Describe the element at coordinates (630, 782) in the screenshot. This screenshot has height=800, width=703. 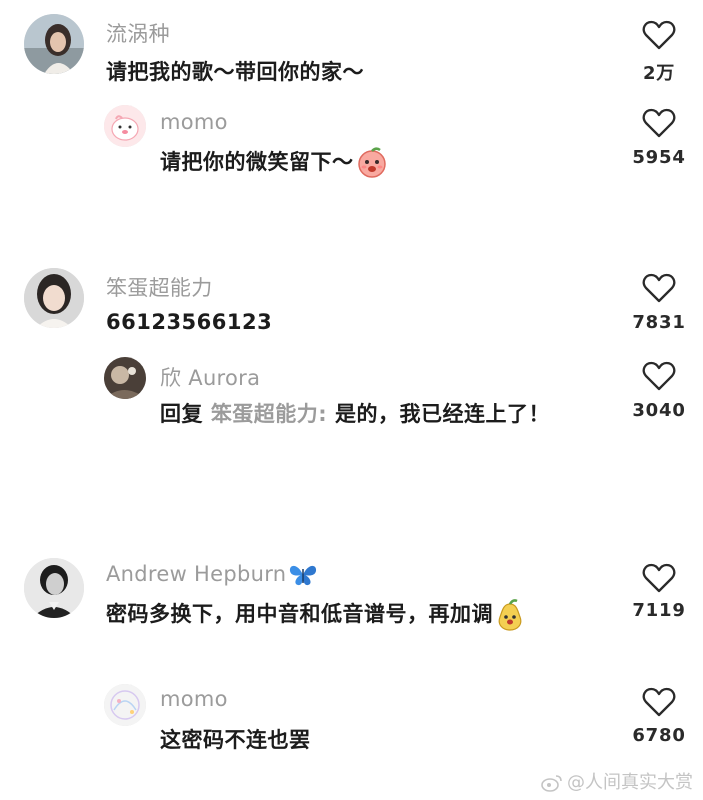
I see `watermark-text: @人间真实大赏` at that location.